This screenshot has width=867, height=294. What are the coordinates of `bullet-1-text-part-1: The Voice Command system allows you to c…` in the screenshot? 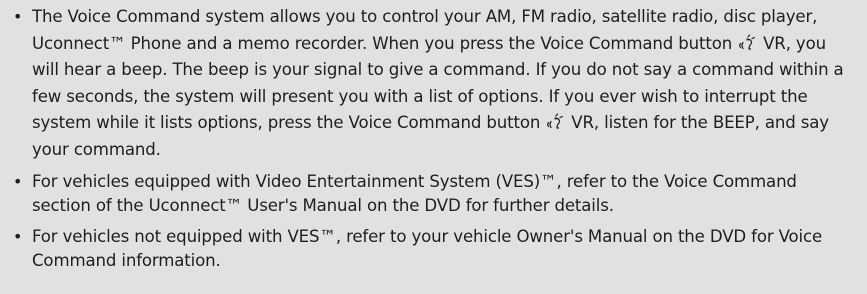 It's located at (425, 30).